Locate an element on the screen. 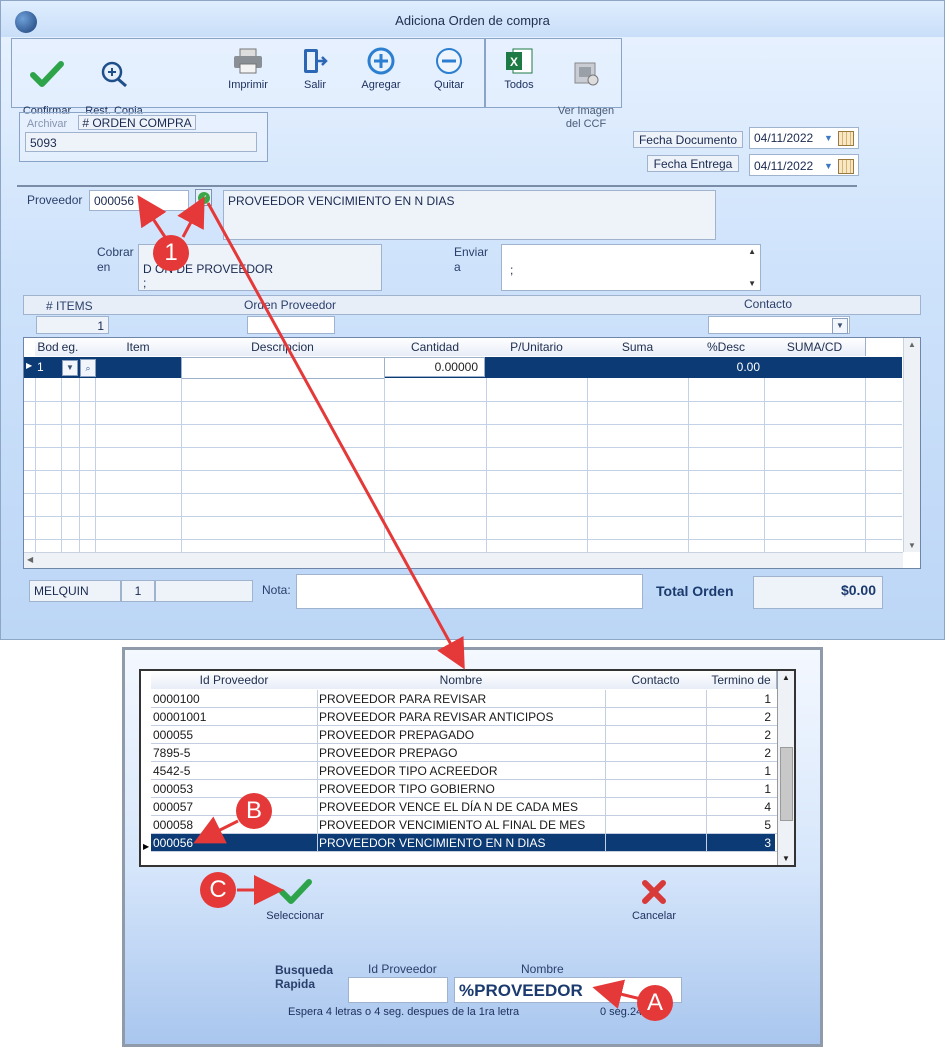  annotation-badge-c: C is located at coordinates (218, 890).